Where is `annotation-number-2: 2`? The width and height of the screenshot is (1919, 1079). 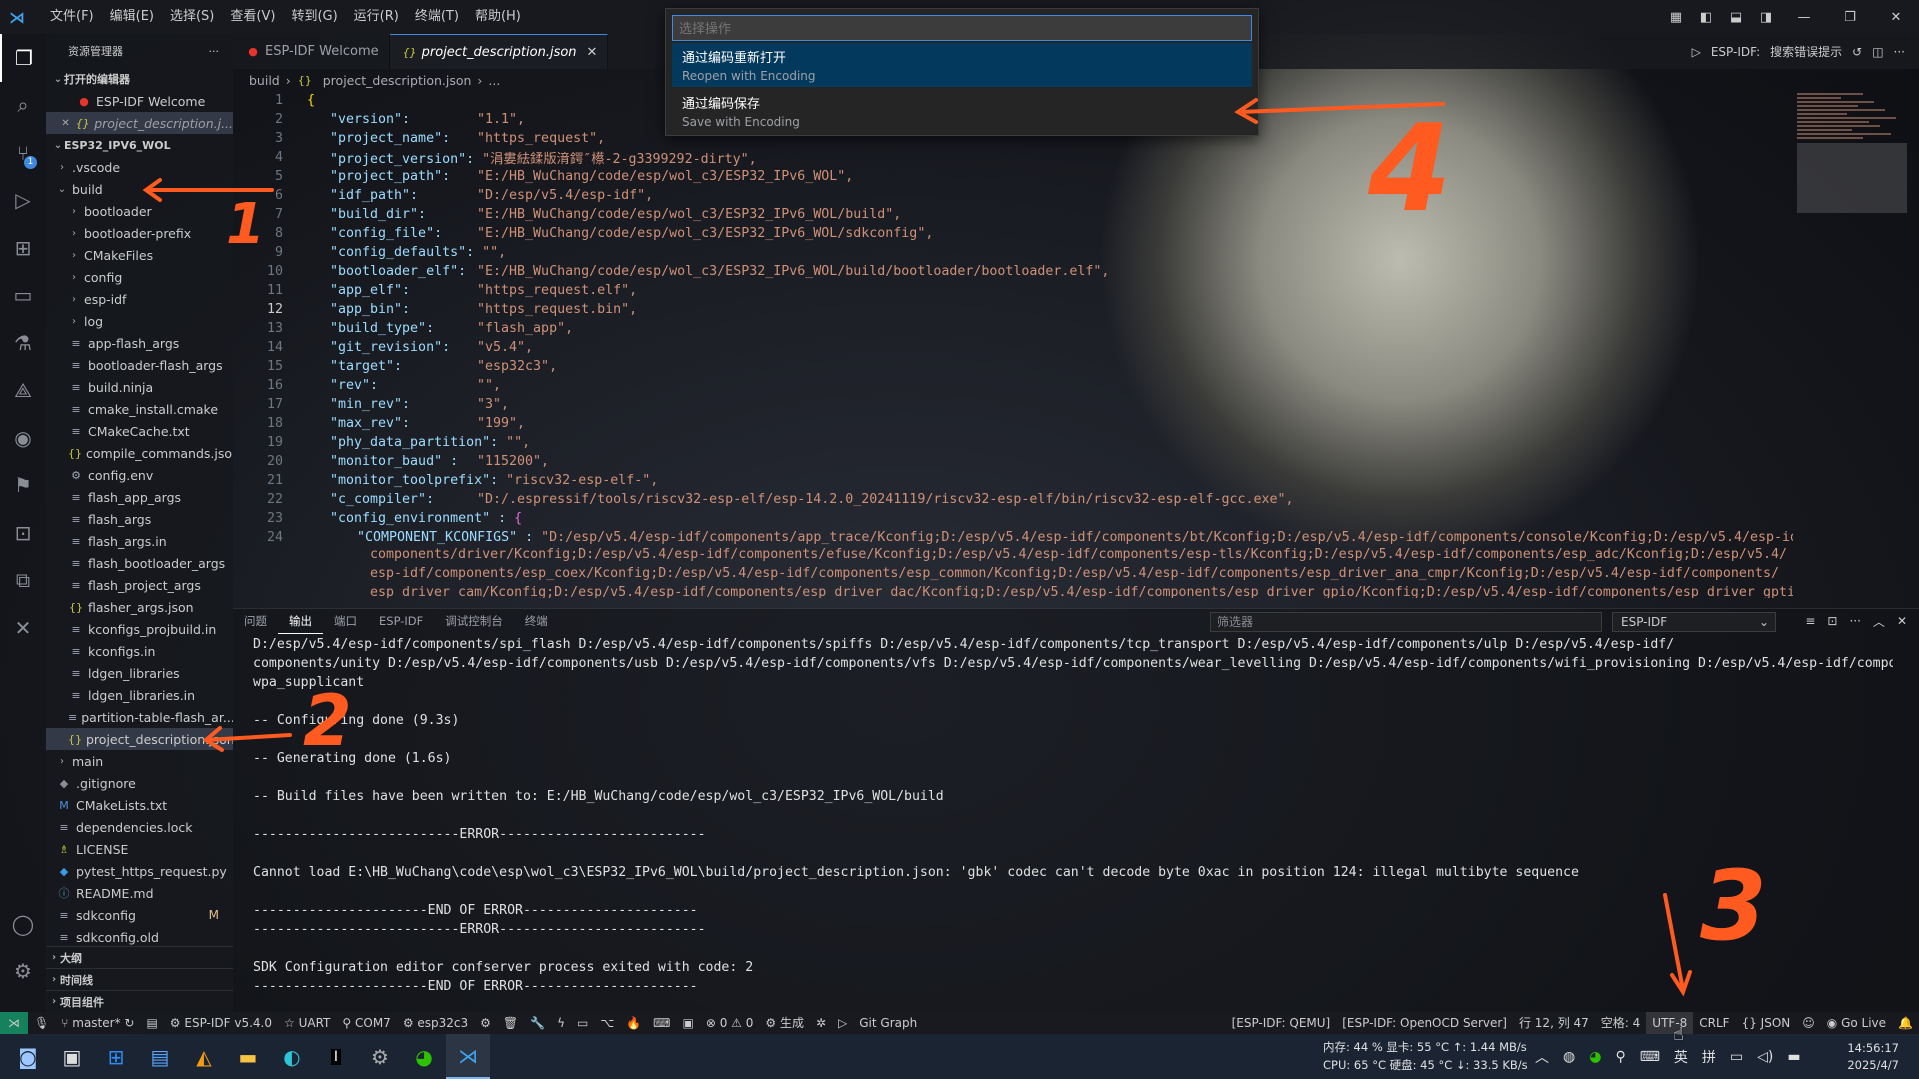 annotation-number-2: 2 is located at coordinates (327, 721).